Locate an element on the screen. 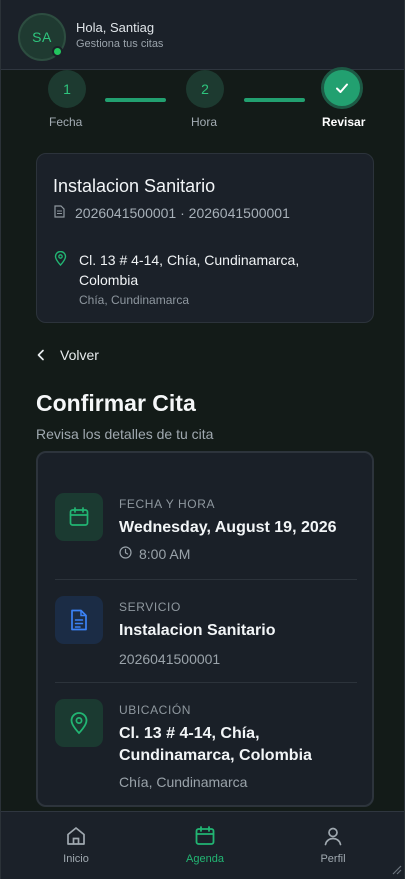 The height and width of the screenshot is (879, 405). step-3-circle is located at coordinates (342, 88).